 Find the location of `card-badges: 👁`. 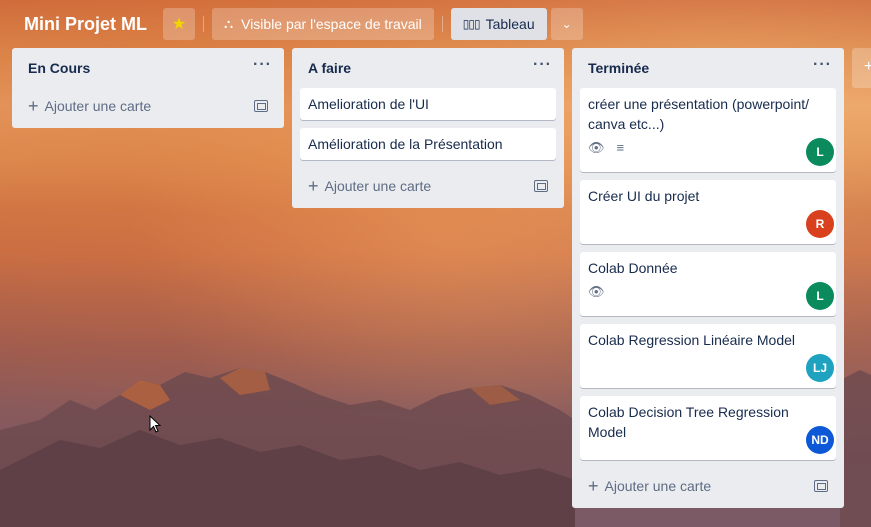

card-badges: 👁 is located at coordinates (708, 292).